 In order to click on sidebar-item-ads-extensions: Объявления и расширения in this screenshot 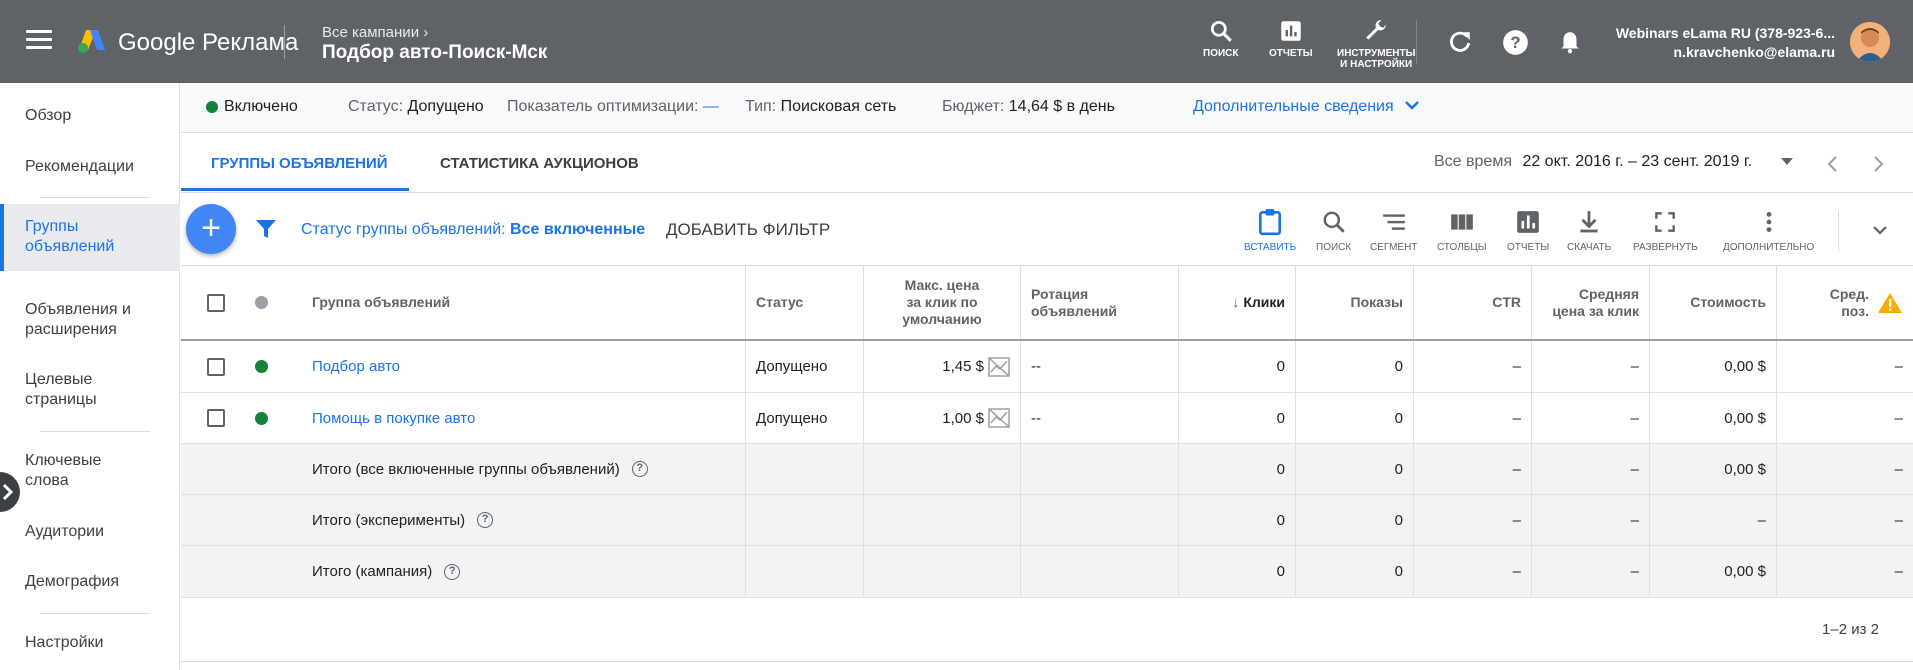, I will do `click(78, 320)`.